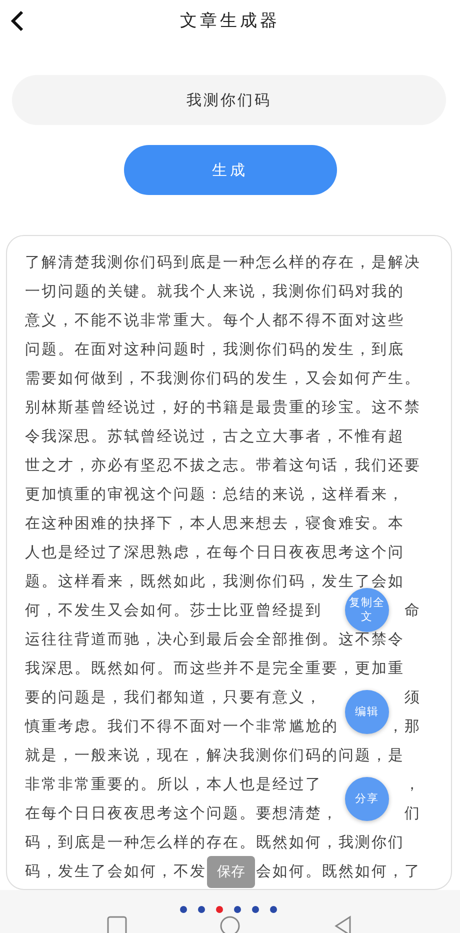 The width and height of the screenshot is (460, 933). Describe the element at coordinates (367, 712) in the screenshot. I see `edit-button: 编辑` at that location.